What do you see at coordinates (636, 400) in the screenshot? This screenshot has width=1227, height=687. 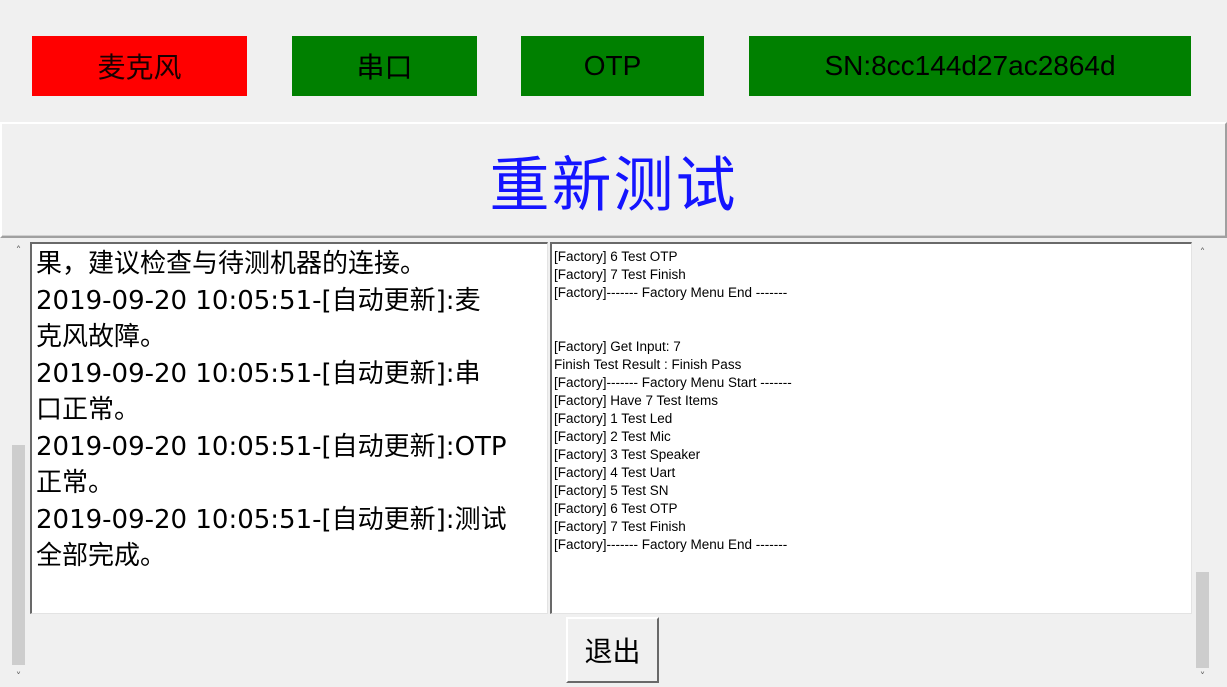 I see `console-line: [Factory] Have 7 Test Items` at bounding box center [636, 400].